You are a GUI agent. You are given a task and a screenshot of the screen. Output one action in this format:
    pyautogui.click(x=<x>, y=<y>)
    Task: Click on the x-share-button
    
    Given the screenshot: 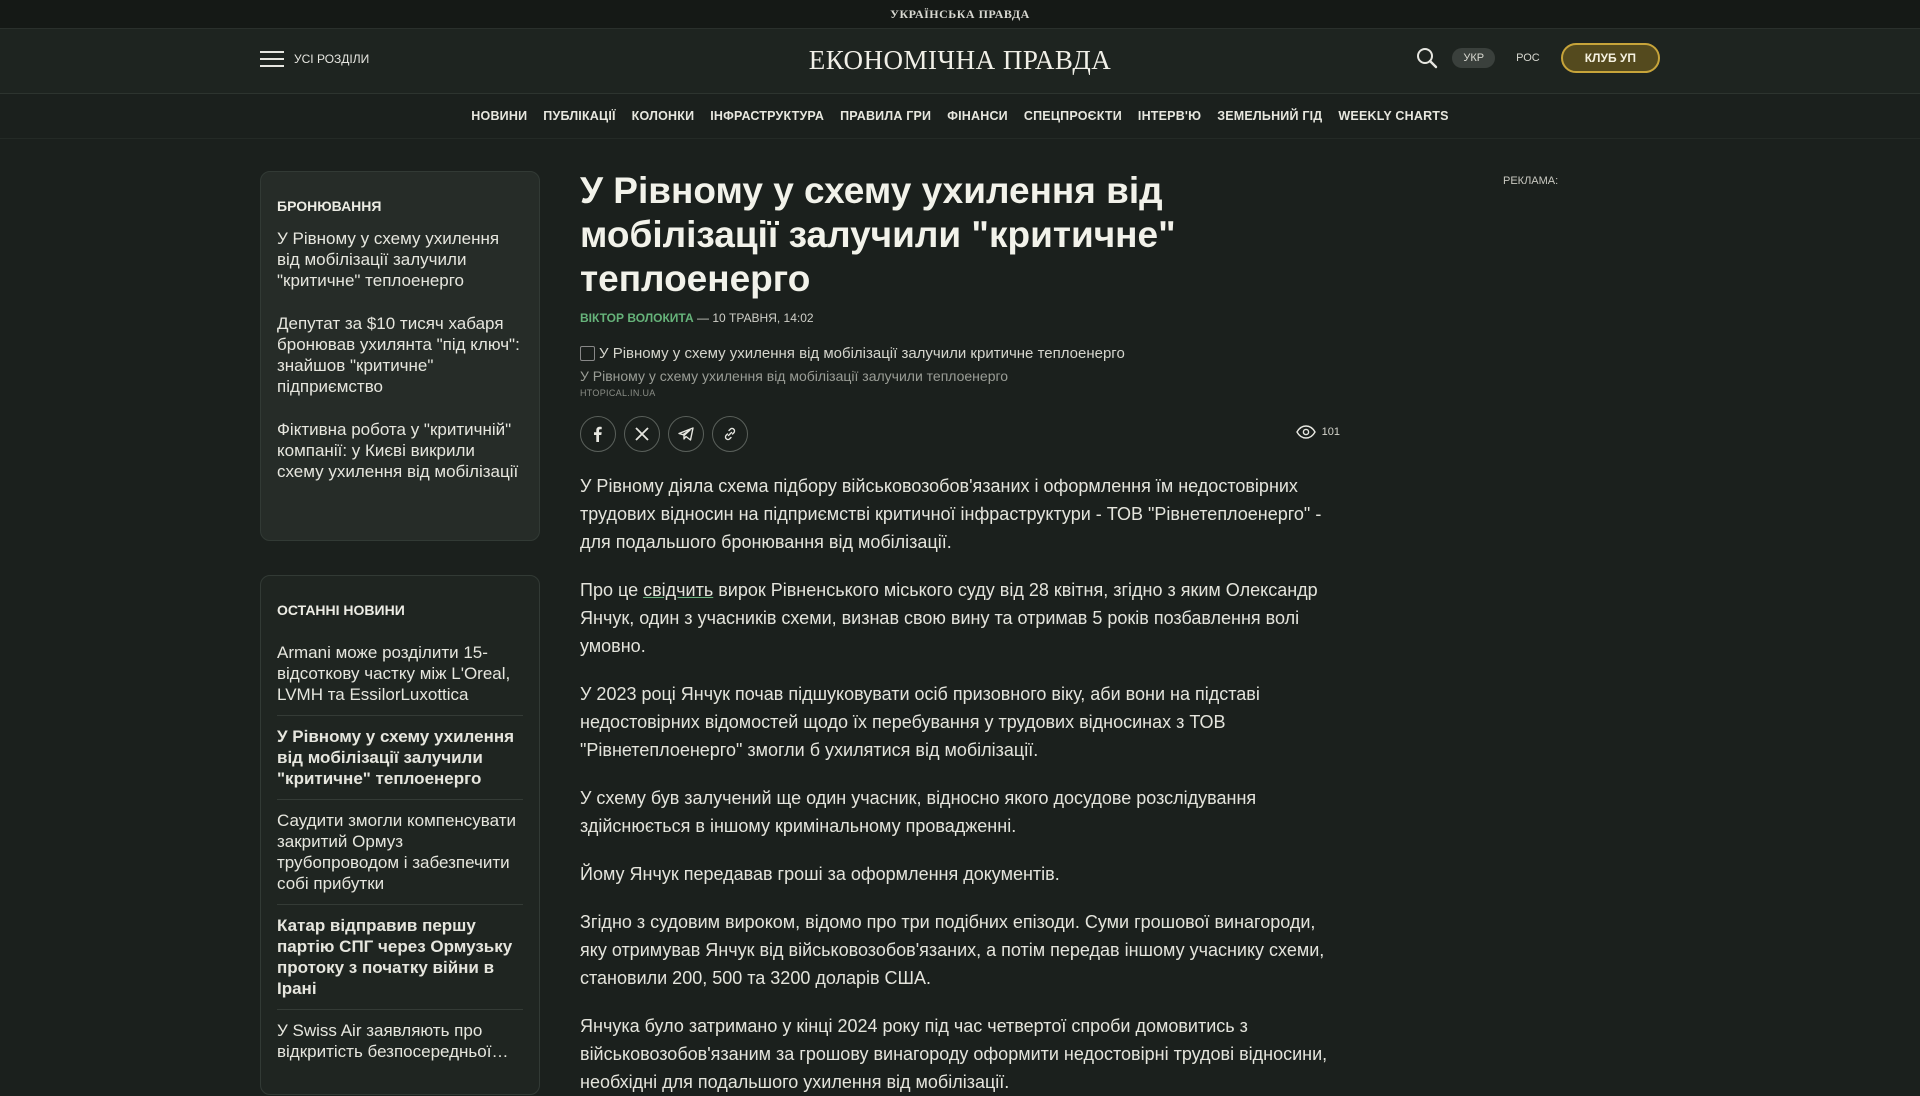 What is the action you would take?
    pyautogui.click(x=642, y=434)
    